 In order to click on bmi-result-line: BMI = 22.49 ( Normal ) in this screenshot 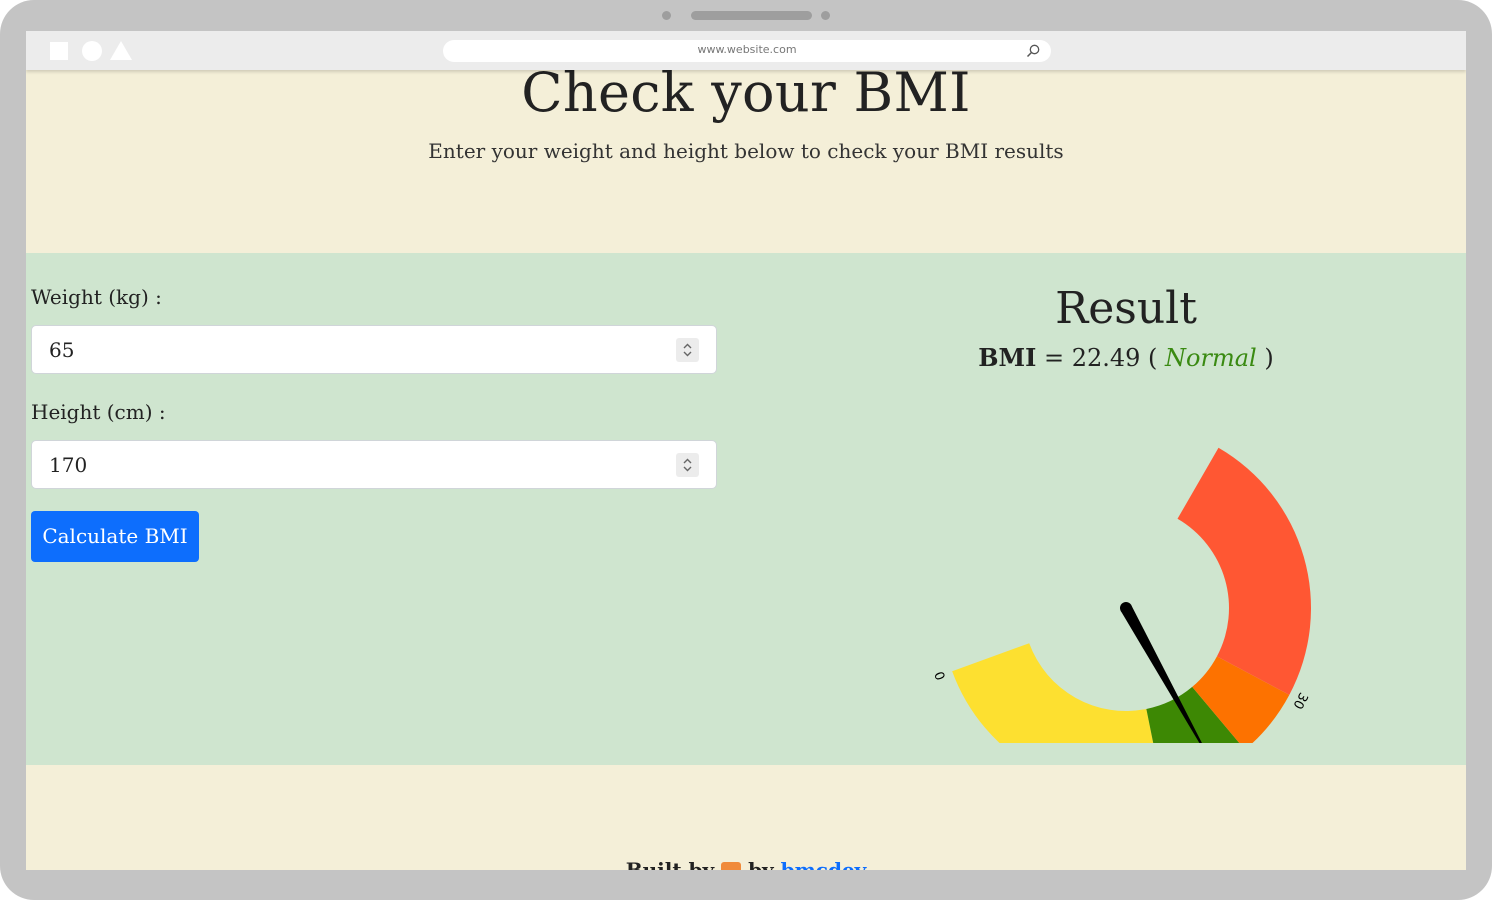, I will do `click(1126, 357)`.